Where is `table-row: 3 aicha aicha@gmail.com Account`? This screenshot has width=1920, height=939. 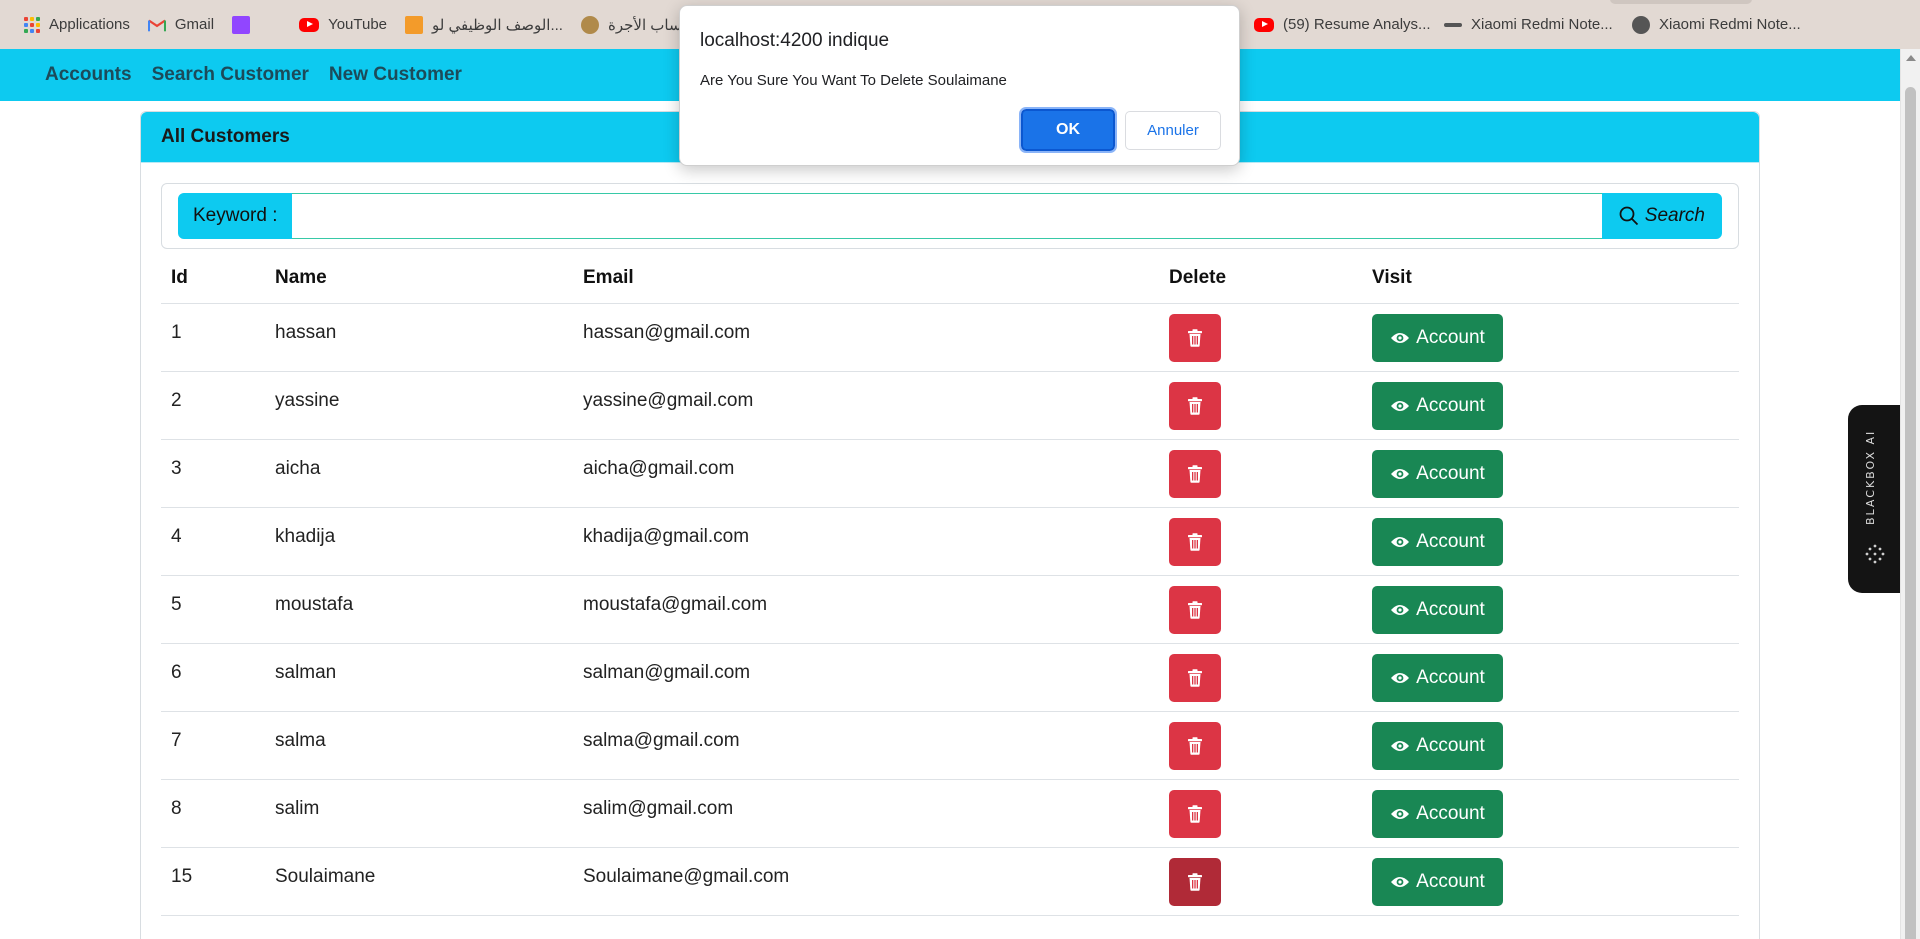 table-row: 3 aicha aicha@gmail.com Account is located at coordinates (950, 473).